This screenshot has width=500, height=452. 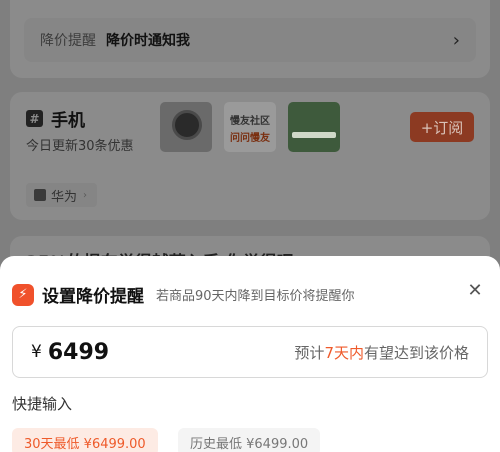 What do you see at coordinates (250, 121) in the screenshot?
I see `community-thumb-line1: 慢友社区` at bounding box center [250, 121].